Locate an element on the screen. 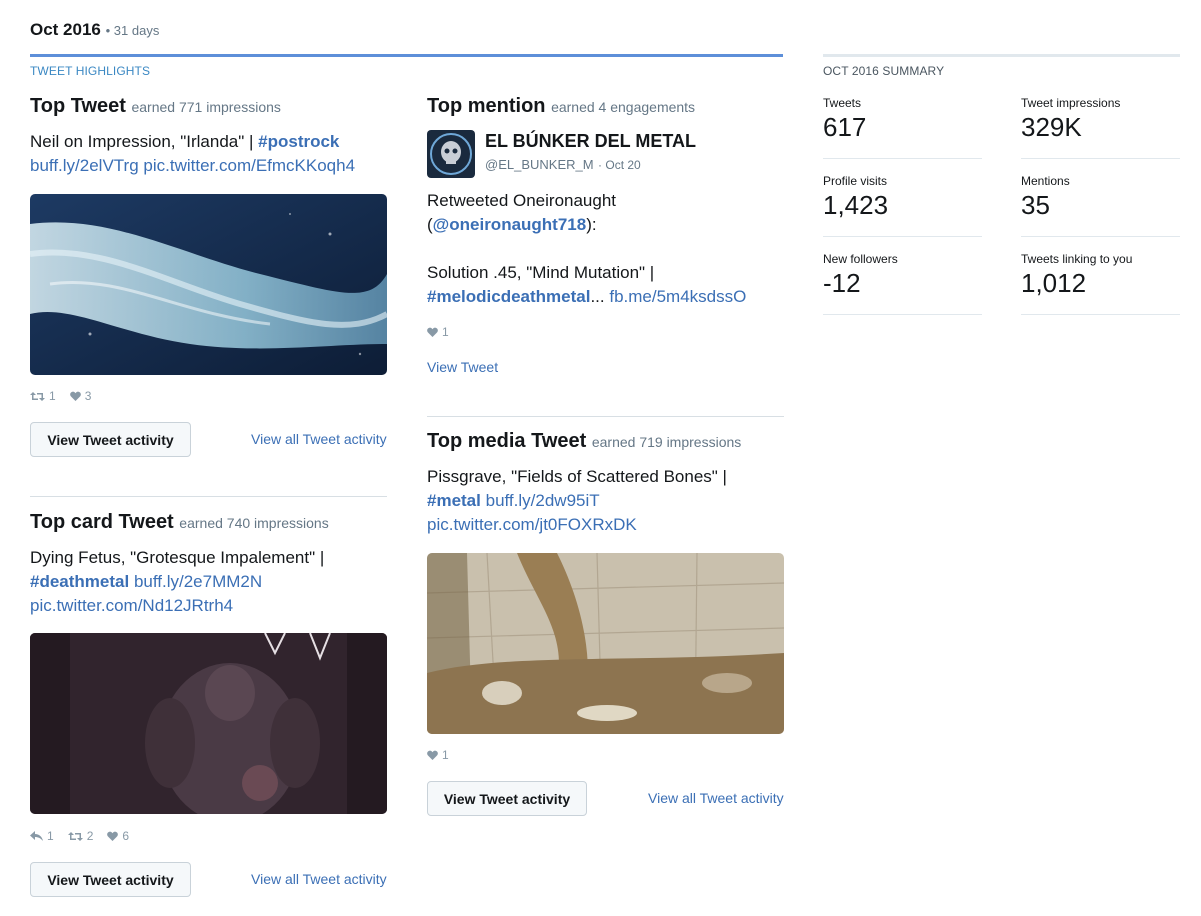  summary-item-value: 35 is located at coordinates (1035, 205).